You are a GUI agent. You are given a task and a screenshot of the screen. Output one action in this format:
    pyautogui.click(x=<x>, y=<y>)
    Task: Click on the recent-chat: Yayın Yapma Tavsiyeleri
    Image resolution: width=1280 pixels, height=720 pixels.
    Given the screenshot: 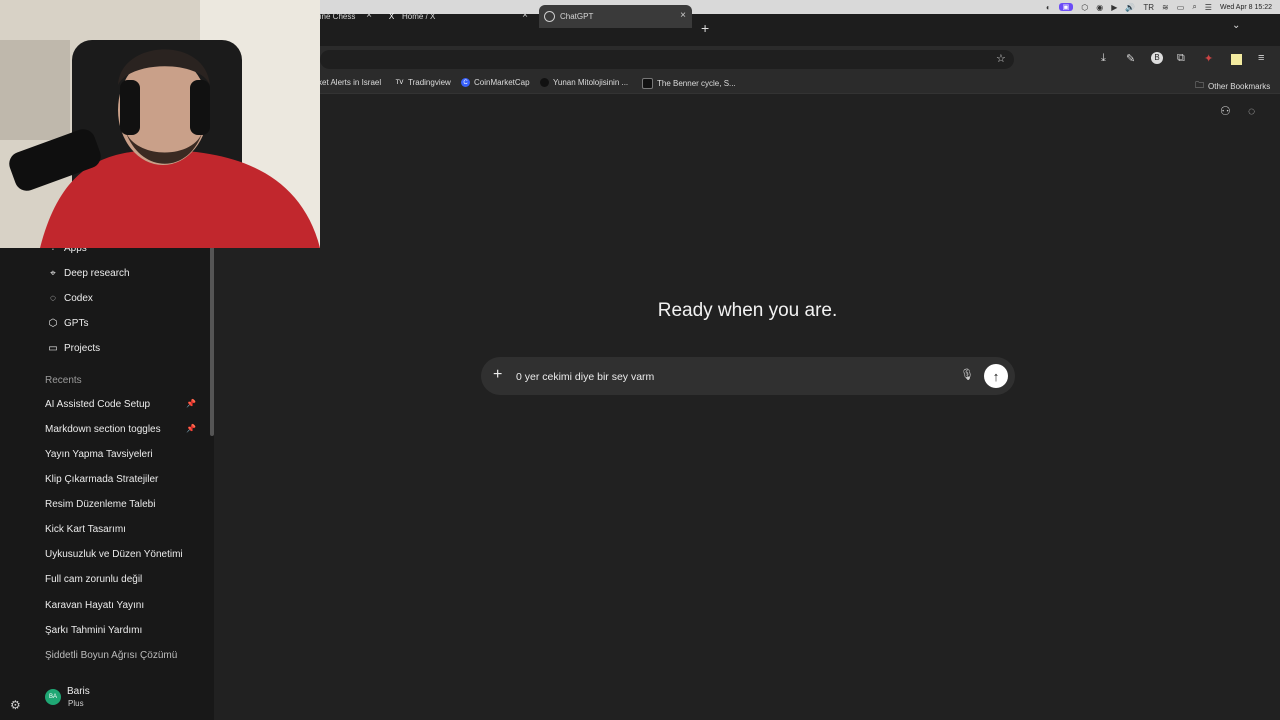 What is the action you would take?
    pyautogui.click(x=122, y=454)
    